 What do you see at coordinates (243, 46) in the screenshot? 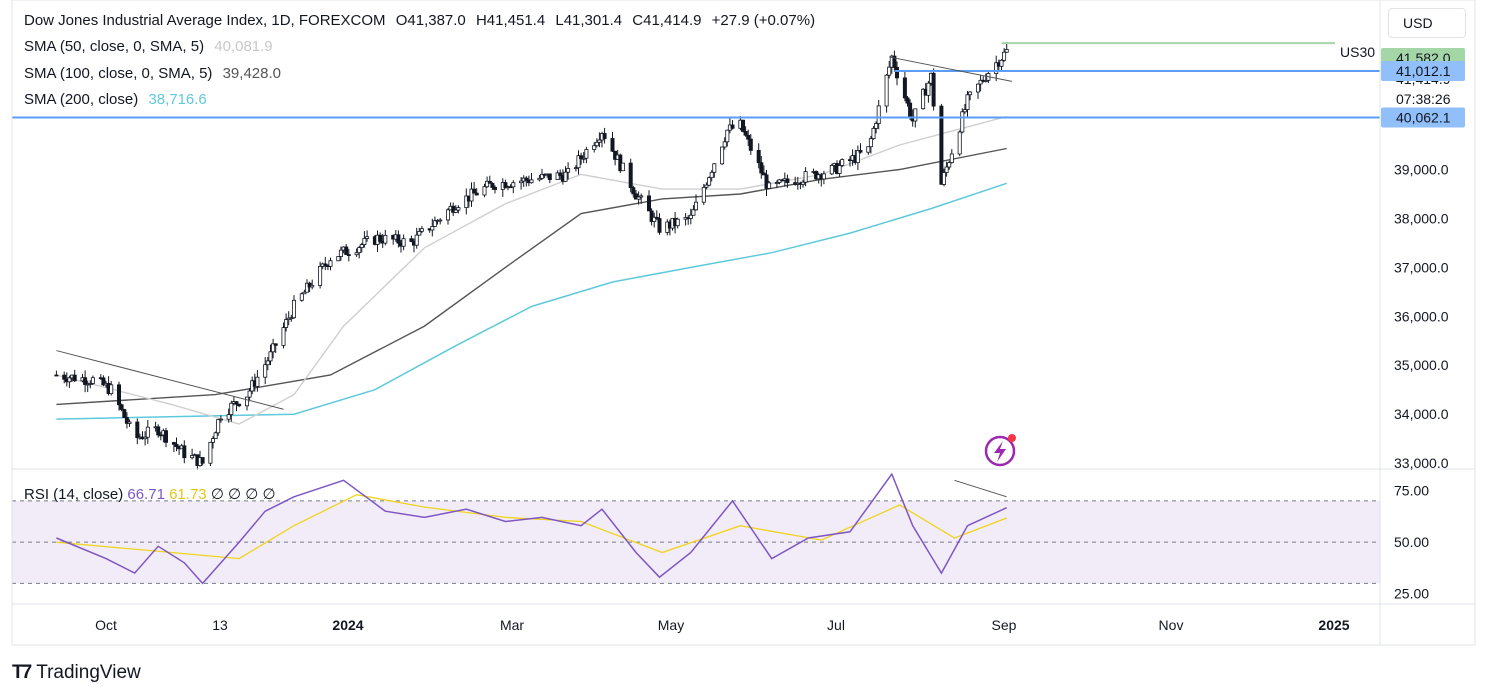
I see `sma50-value: 40,081.9` at bounding box center [243, 46].